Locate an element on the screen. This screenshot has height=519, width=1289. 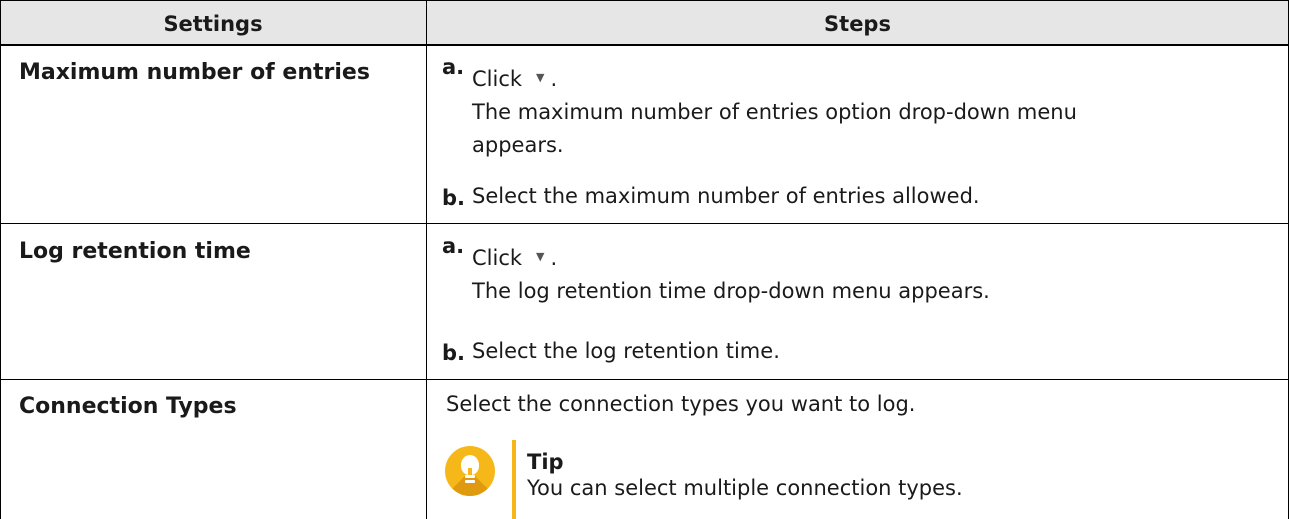
setting-name: Maximum number of entries is located at coordinates (194, 72).